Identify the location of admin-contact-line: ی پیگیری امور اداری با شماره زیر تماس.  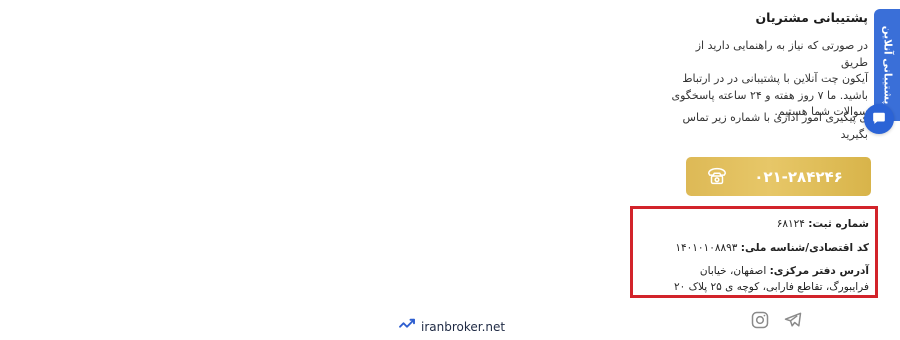
(775, 117).